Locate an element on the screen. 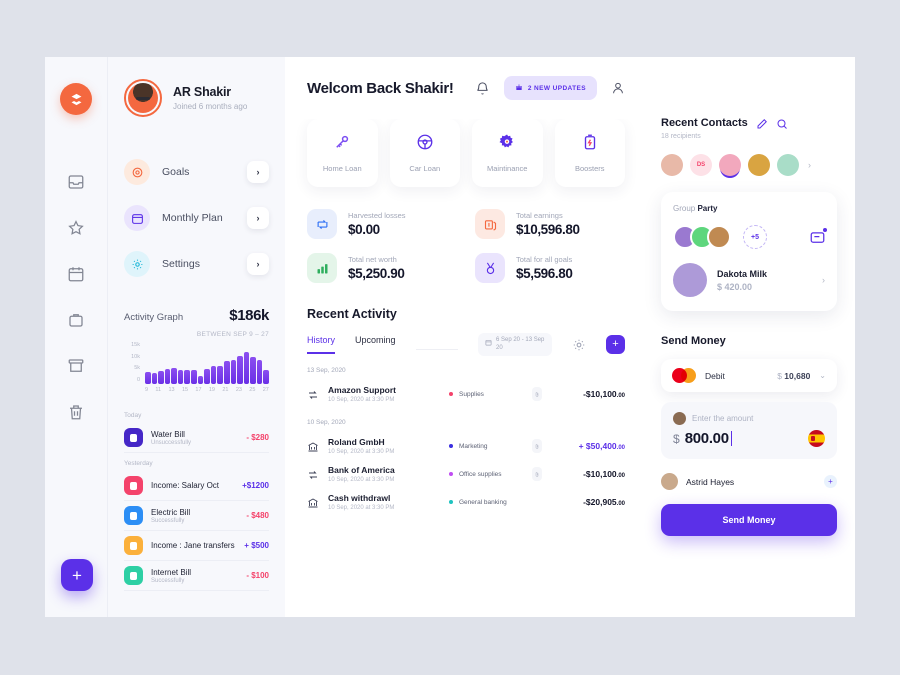 The image size is (900, 675). quick-action-car-loan: Car Loan is located at coordinates (424, 153).